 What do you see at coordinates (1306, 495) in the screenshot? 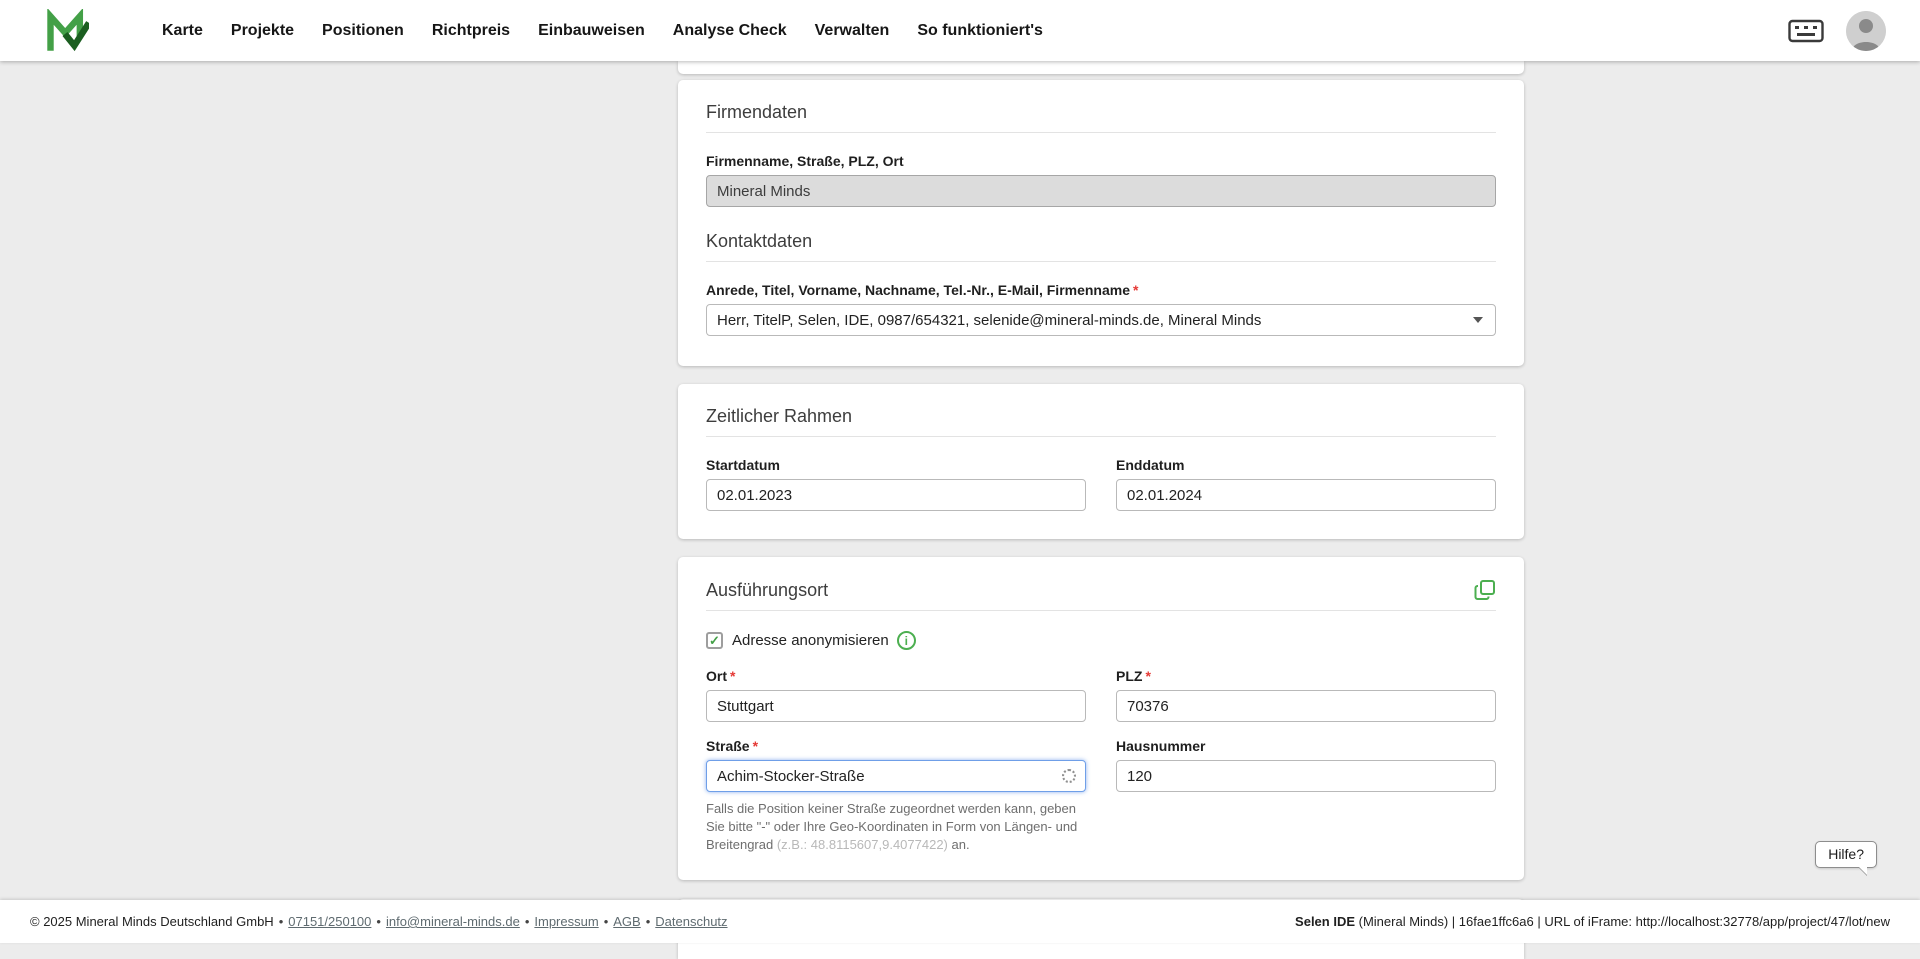
I see `enddatum-field` at bounding box center [1306, 495].